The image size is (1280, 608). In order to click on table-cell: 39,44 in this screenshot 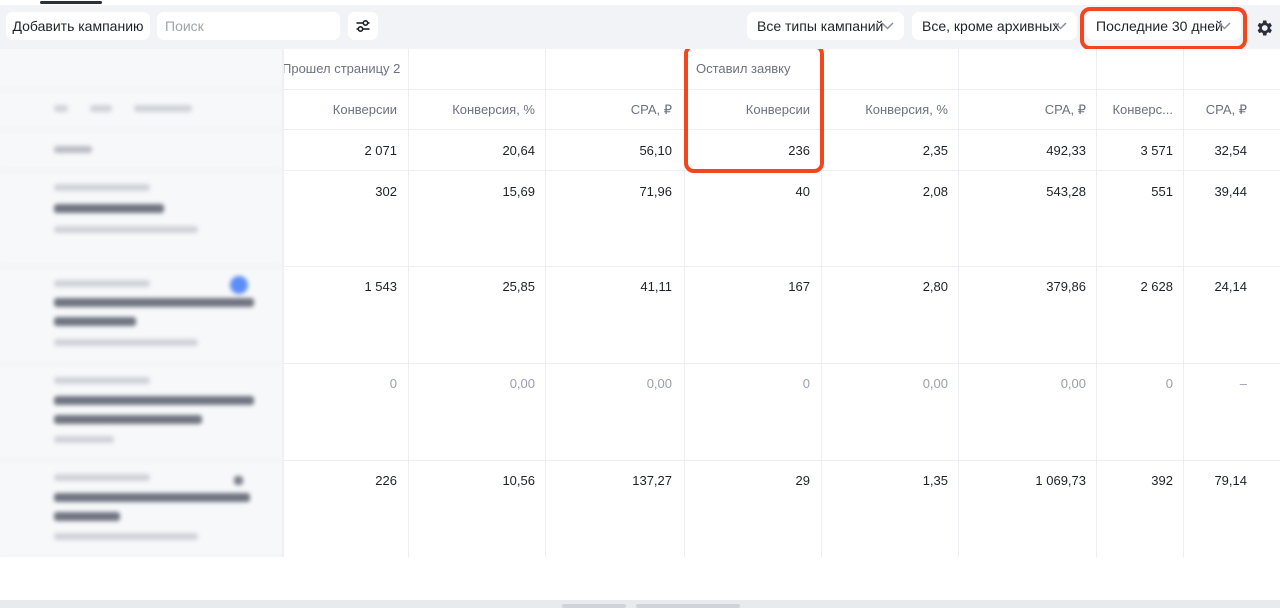, I will do `click(1230, 191)`.